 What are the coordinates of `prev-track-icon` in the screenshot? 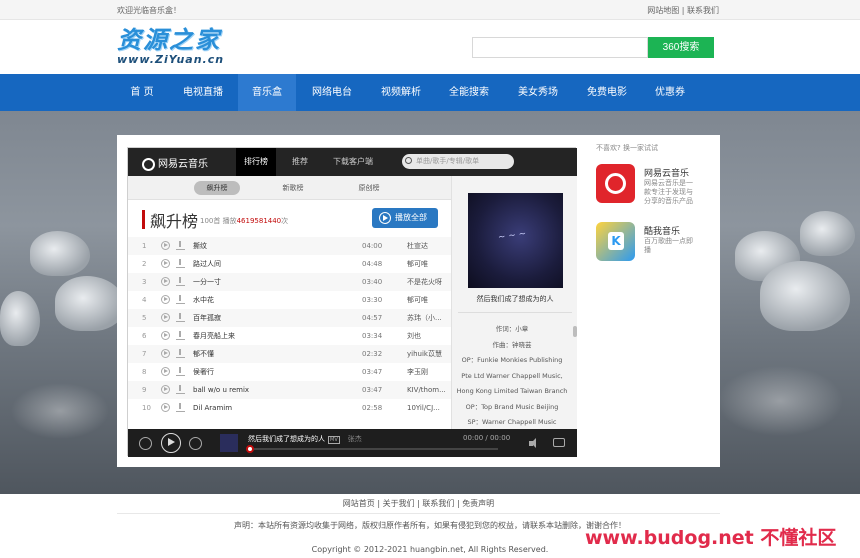 It's located at (145, 443).